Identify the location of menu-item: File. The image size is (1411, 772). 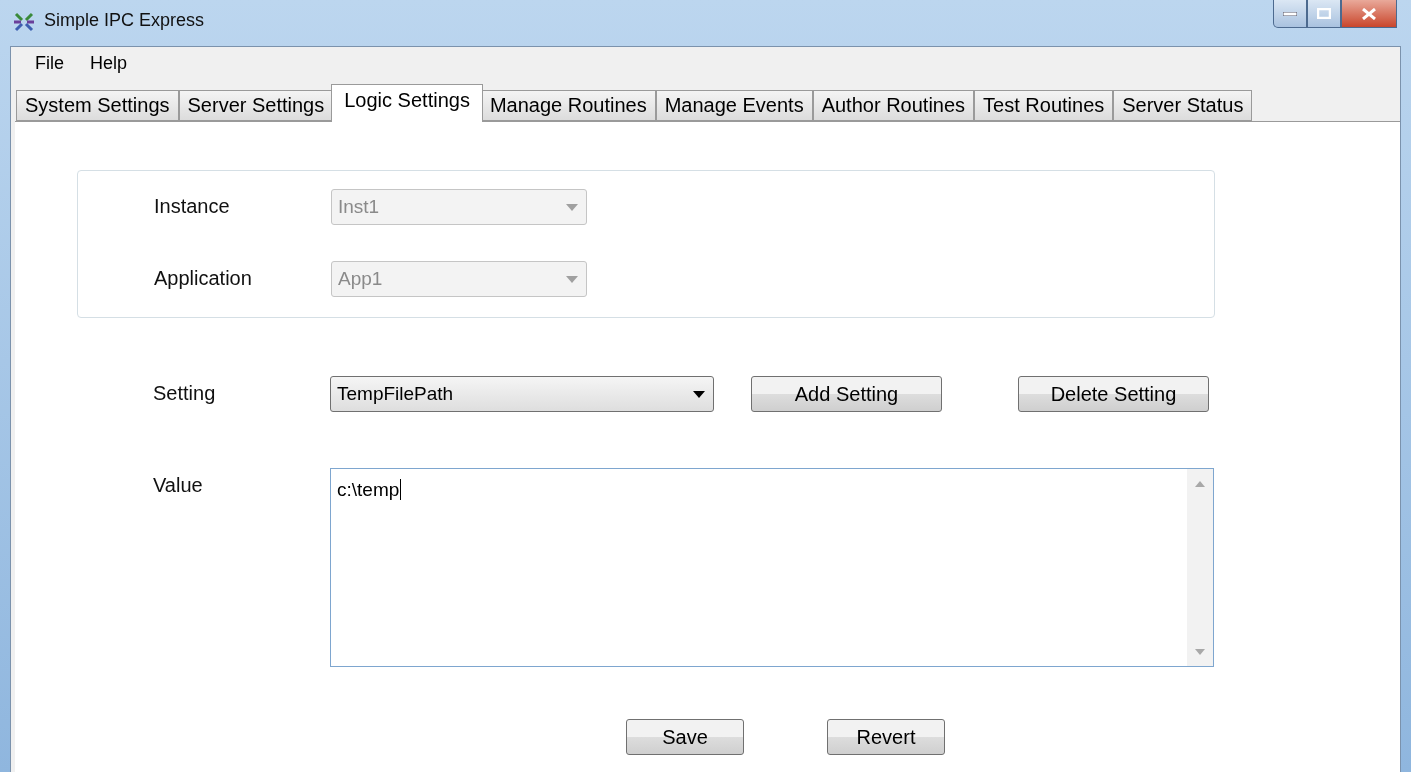
(49, 66).